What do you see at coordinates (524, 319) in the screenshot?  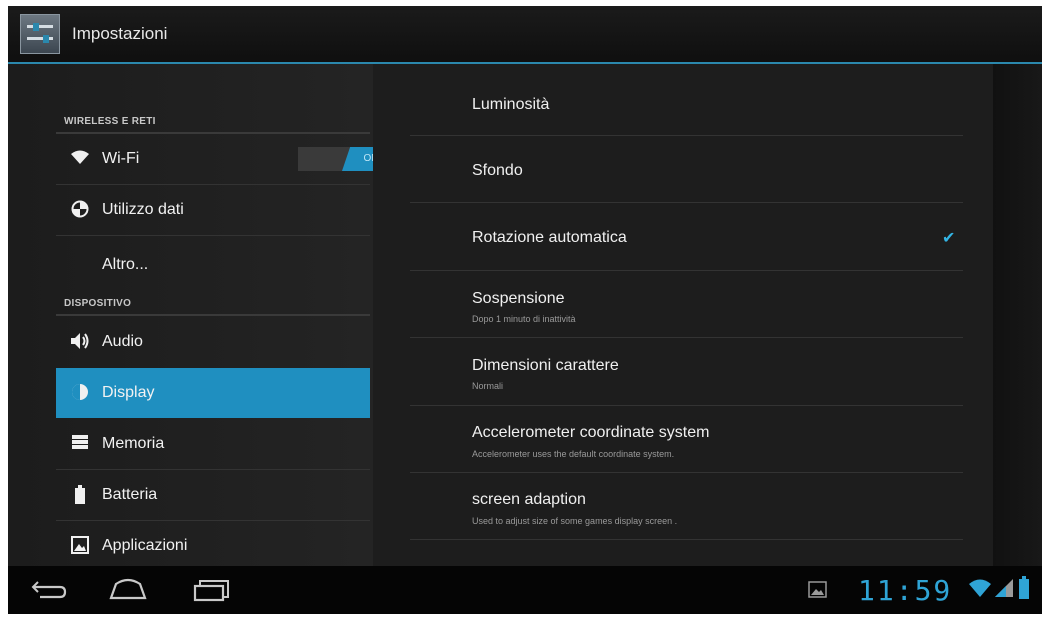 I see `setting-summary: Dopo 1 minuto di inattività` at bounding box center [524, 319].